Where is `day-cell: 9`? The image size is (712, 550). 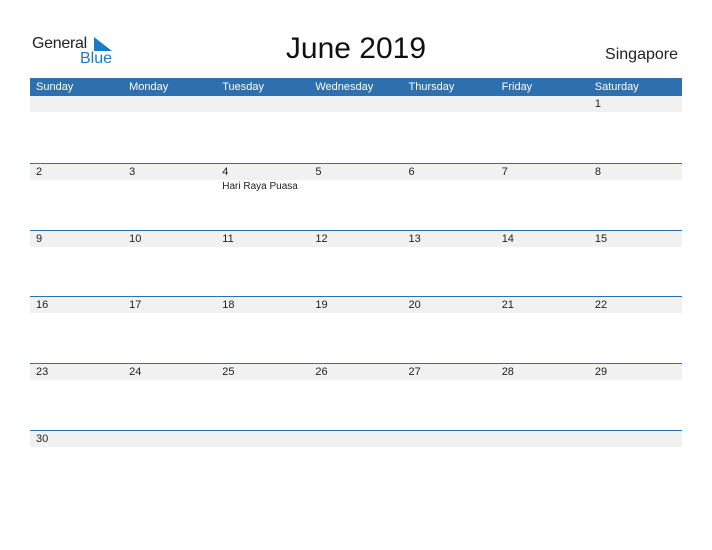 day-cell: 9 is located at coordinates (76, 264).